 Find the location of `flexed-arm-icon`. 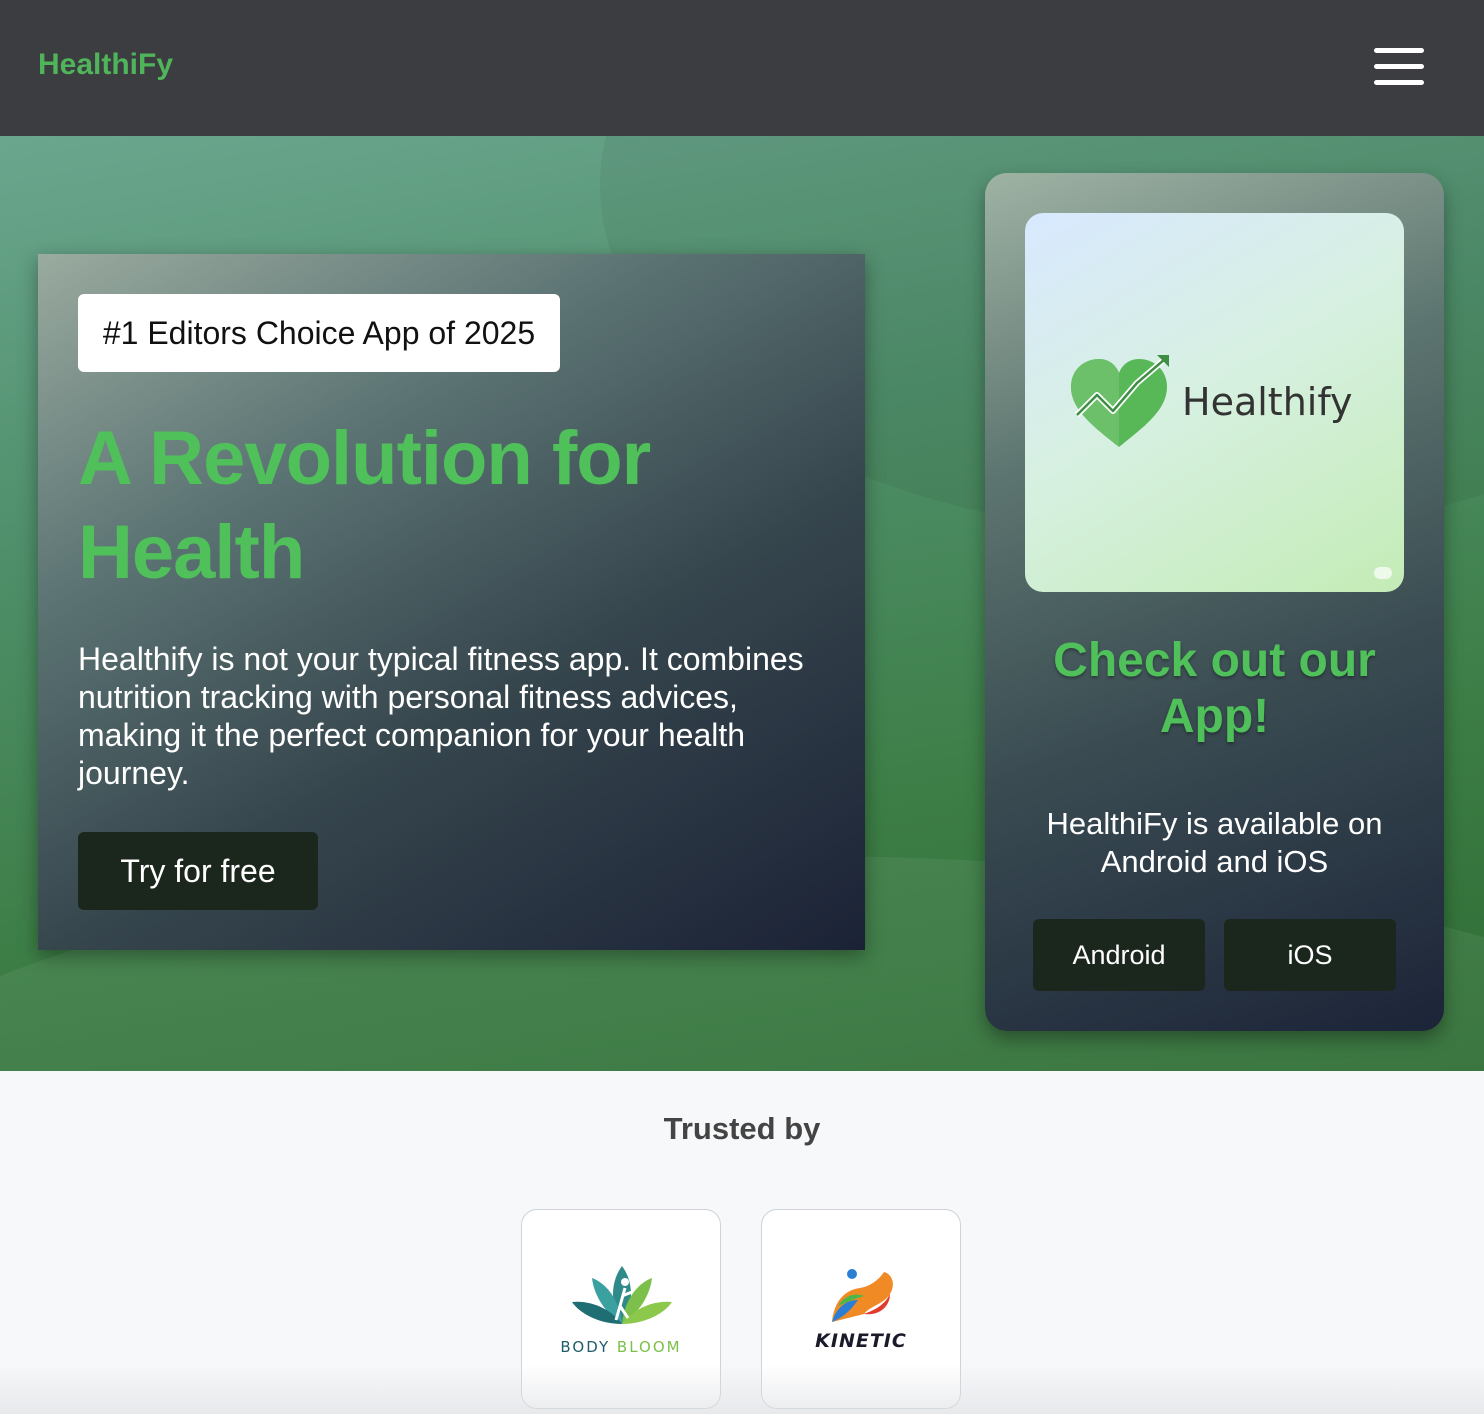

flexed-arm-icon is located at coordinates (862, 1295).